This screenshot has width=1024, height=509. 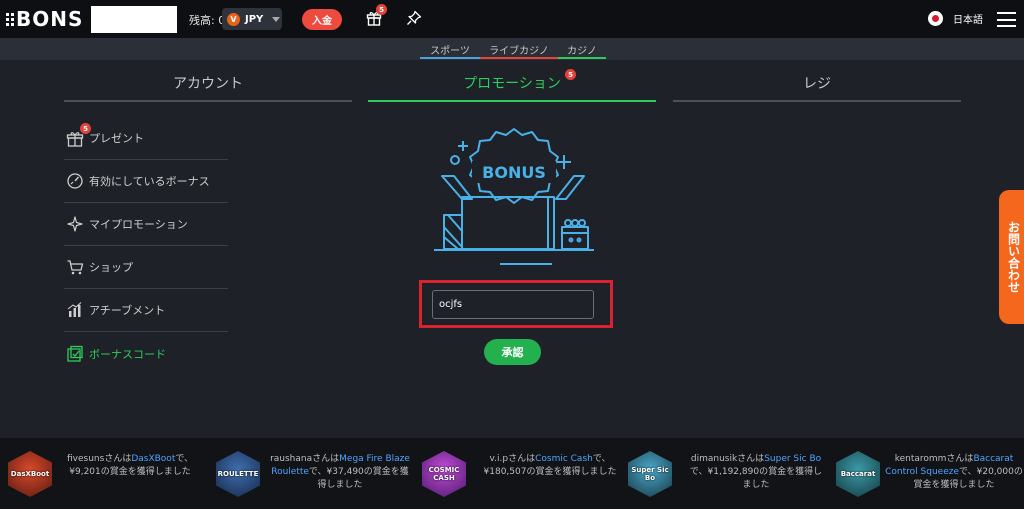 I want to click on sidebar-item-present: 5 プレゼント, so click(x=146, y=138).